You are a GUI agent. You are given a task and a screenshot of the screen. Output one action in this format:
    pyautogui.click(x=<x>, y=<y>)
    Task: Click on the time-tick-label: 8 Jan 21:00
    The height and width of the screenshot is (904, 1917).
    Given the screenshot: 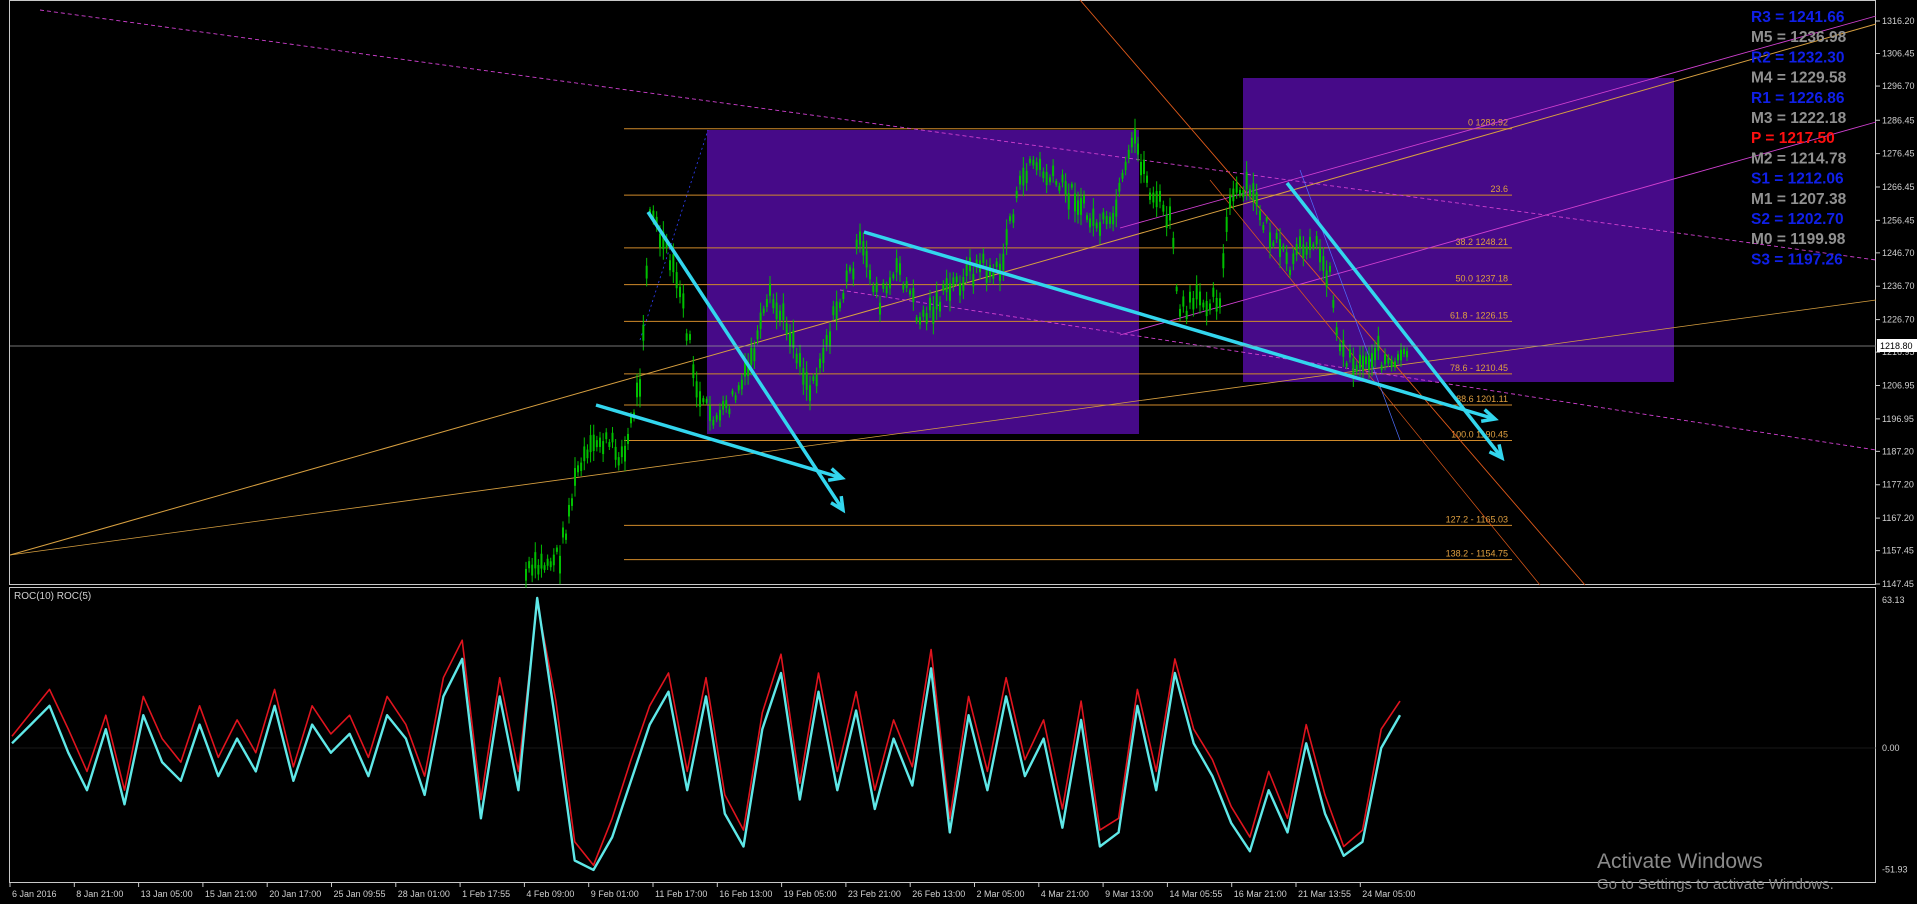 What is the action you would take?
    pyautogui.click(x=99, y=894)
    